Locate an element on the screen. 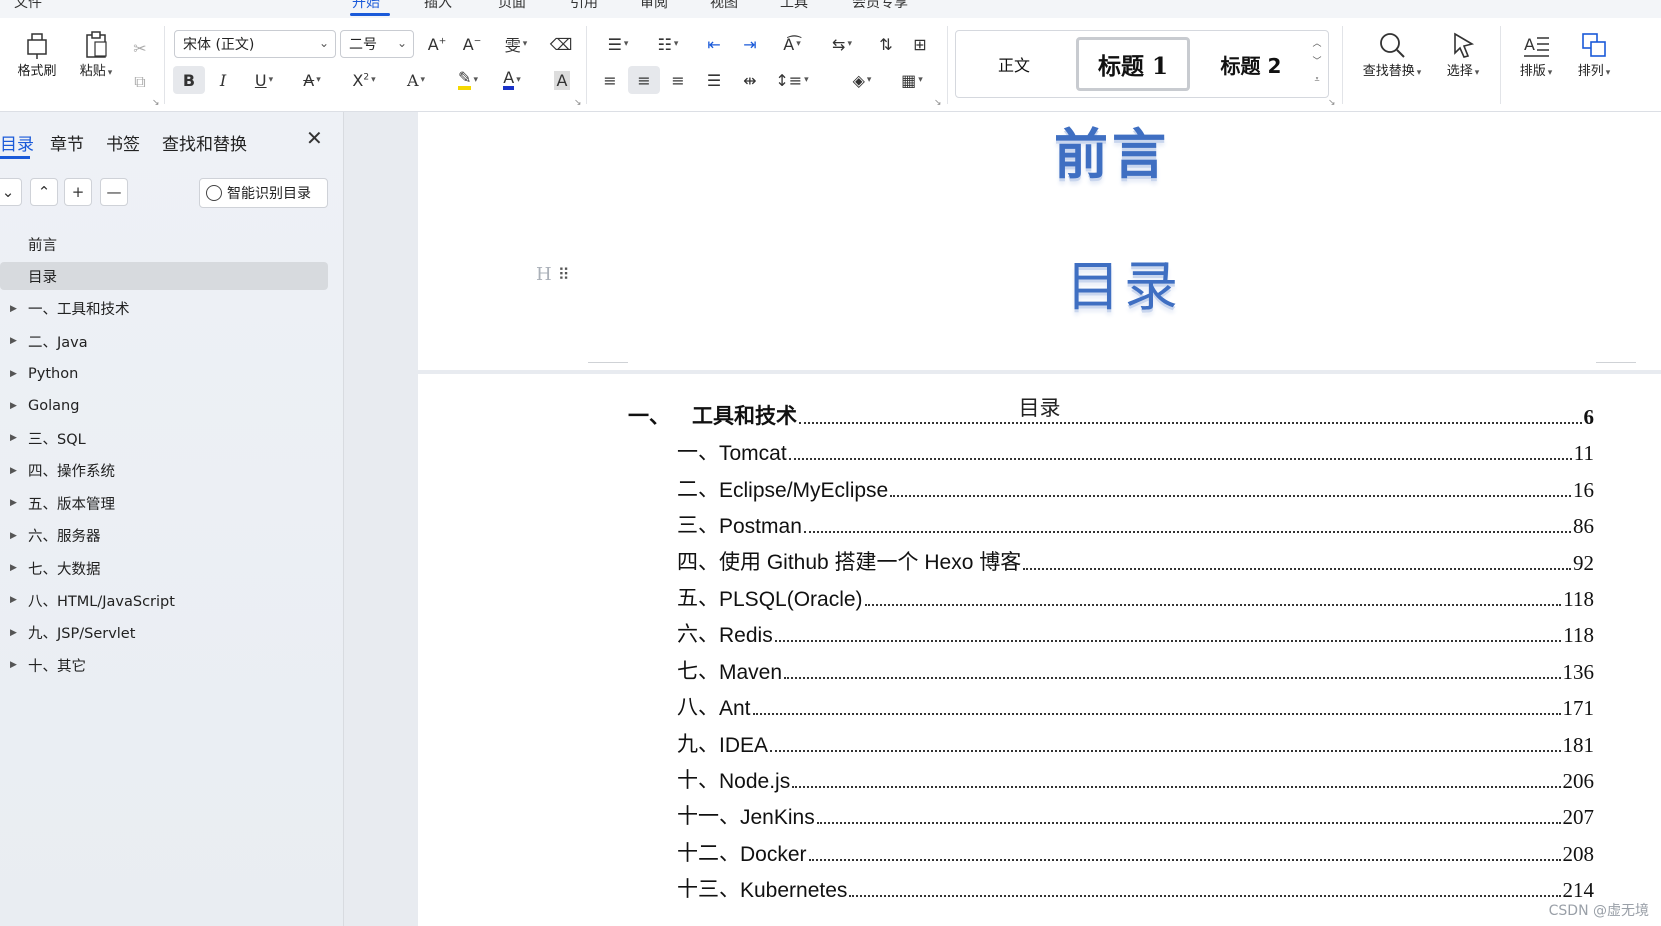 The width and height of the screenshot is (1661, 926). outline-item: 目录 is located at coordinates (164, 276).